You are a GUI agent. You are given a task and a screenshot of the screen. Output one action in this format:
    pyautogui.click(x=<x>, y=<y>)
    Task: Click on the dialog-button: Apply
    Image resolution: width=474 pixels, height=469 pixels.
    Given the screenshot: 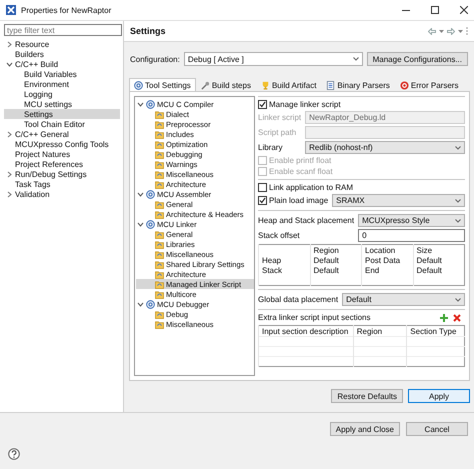 What is the action you would take?
    pyautogui.click(x=439, y=396)
    